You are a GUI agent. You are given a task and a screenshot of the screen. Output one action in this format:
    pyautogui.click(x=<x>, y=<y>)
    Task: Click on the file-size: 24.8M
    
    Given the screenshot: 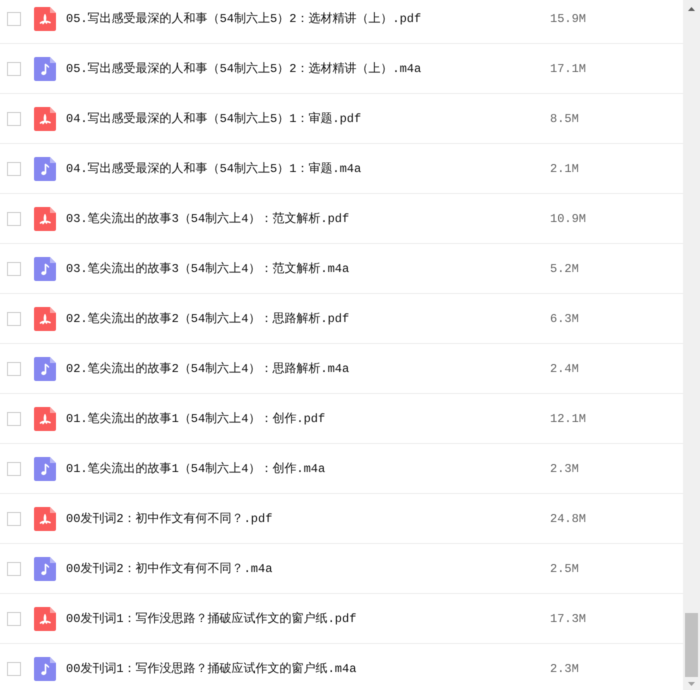 What is the action you would take?
    pyautogui.click(x=568, y=519)
    